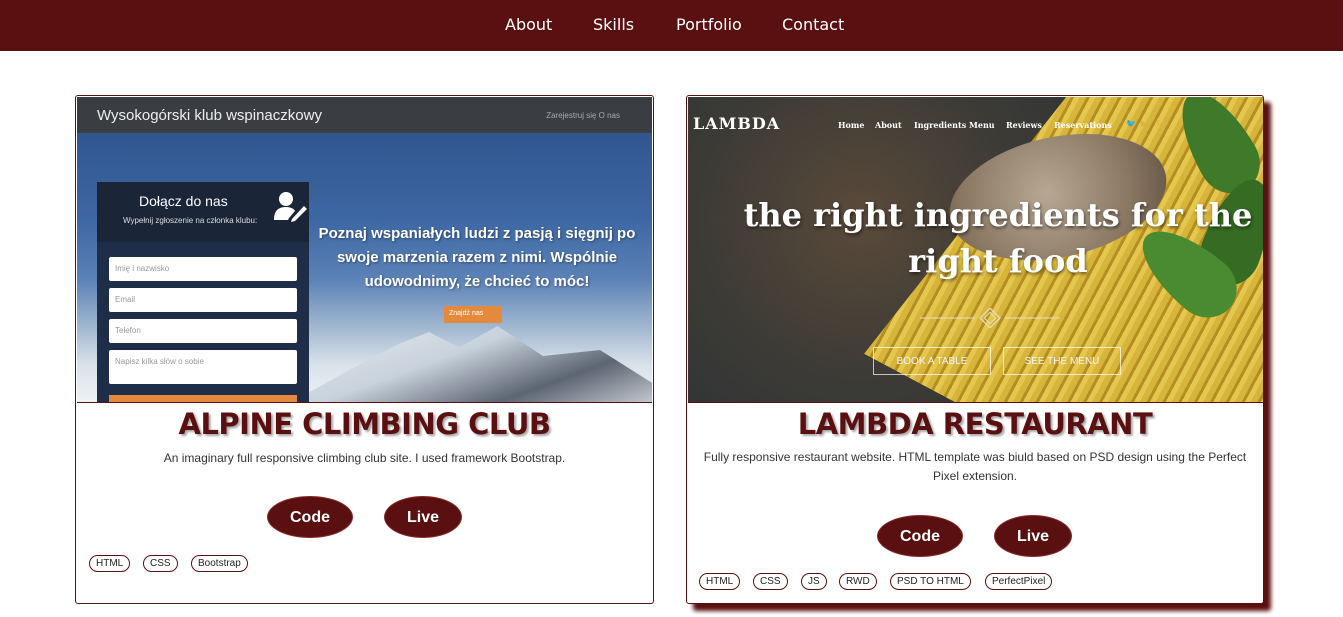 The width and height of the screenshot is (1343, 617). I want to click on lambda-nav-reservations: Reservations, so click(1083, 125).